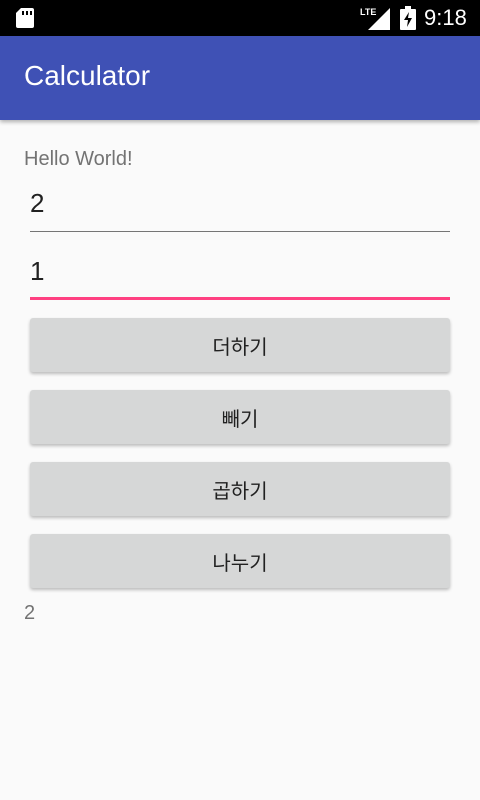  Describe the element at coordinates (445, 17) in the screenshot. I see `status-clock: 9:18` at that location.